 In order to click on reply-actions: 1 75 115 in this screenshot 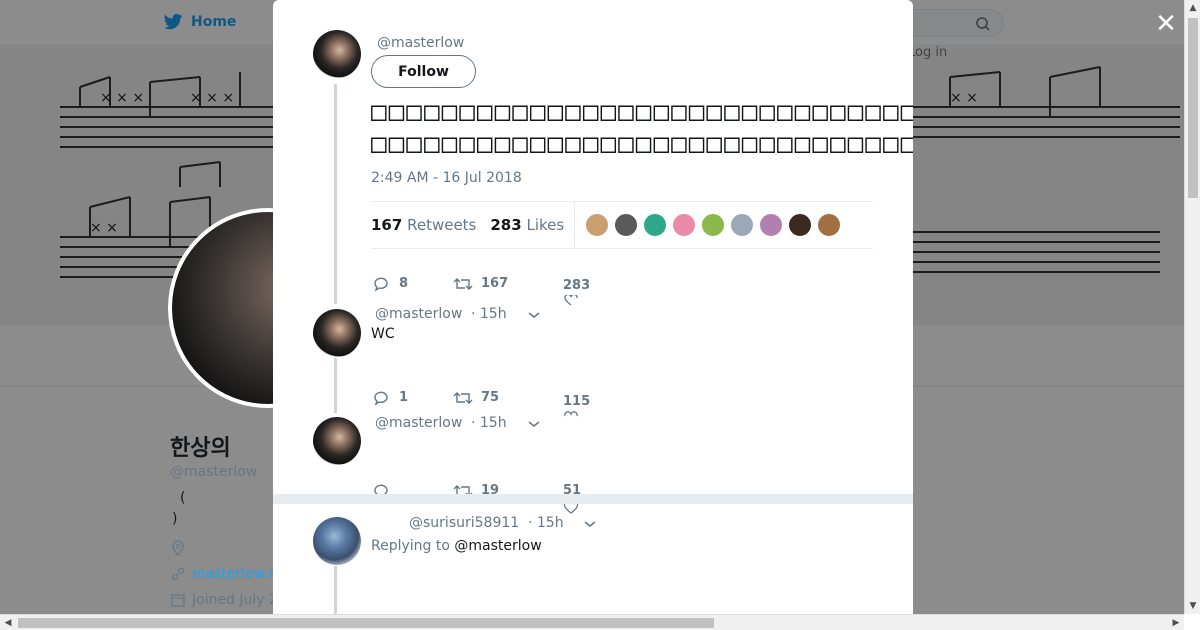, I will do `click(498, 397)`.